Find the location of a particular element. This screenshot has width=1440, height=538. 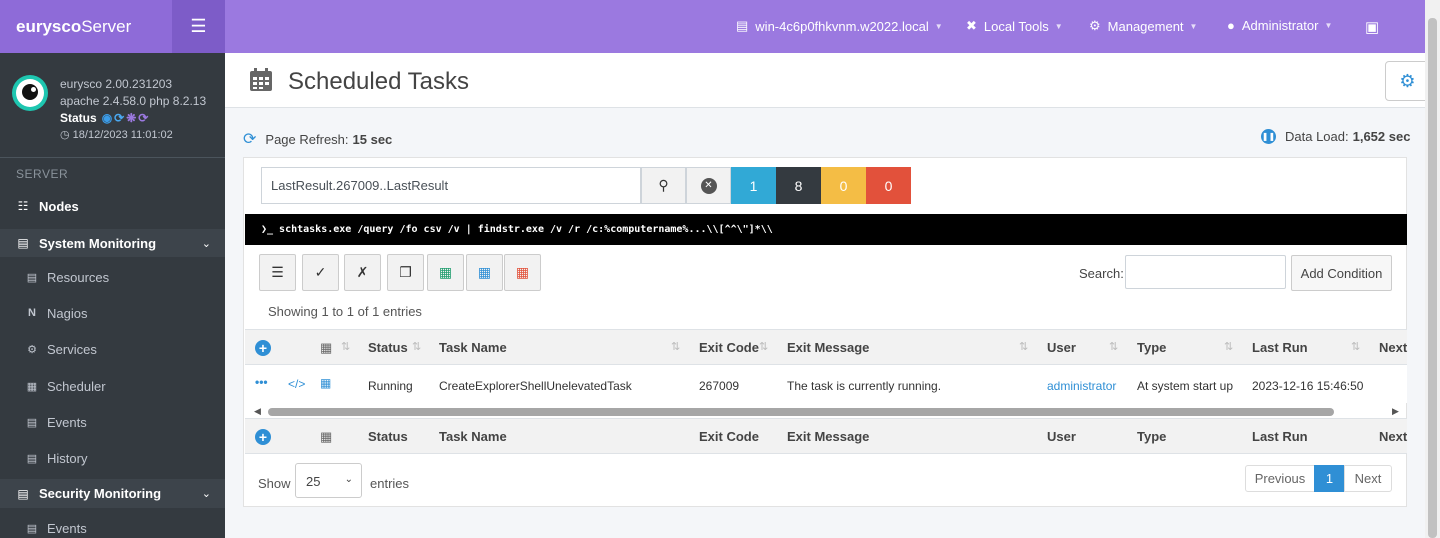

sidebar-item-services: ⚙ Services is located at coordinates (112, 349).